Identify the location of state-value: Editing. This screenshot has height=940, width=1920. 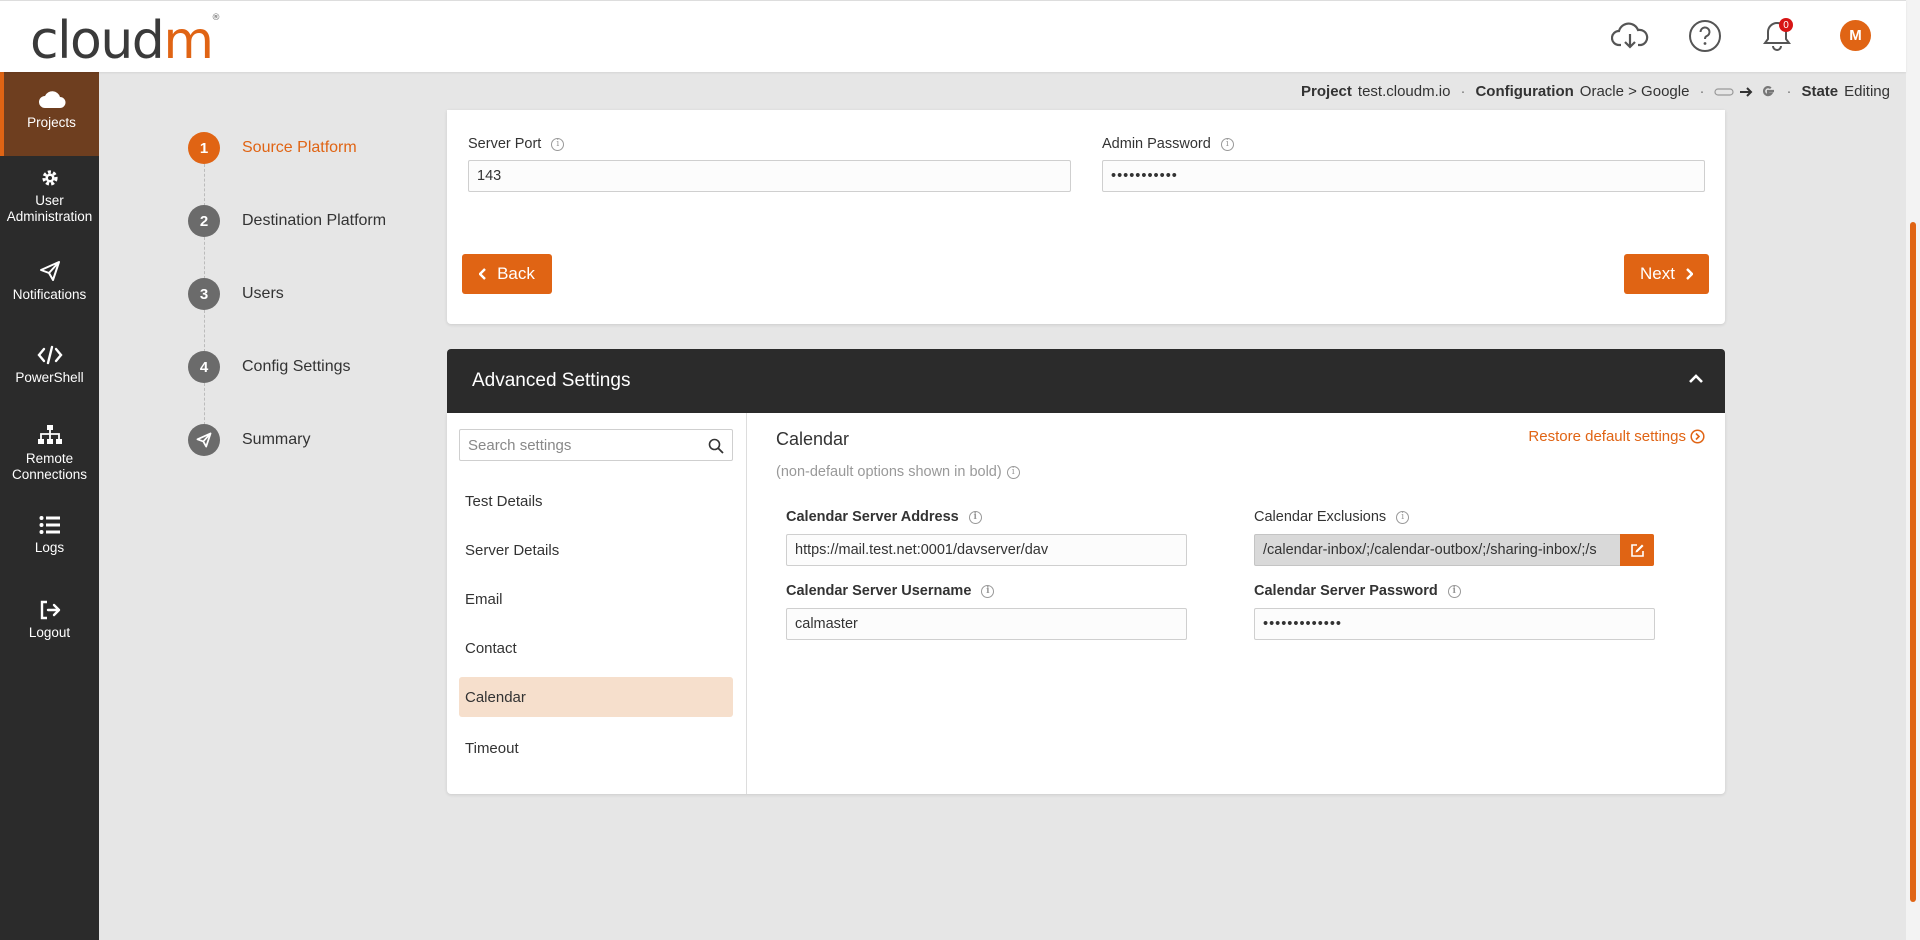
(1867, 91).